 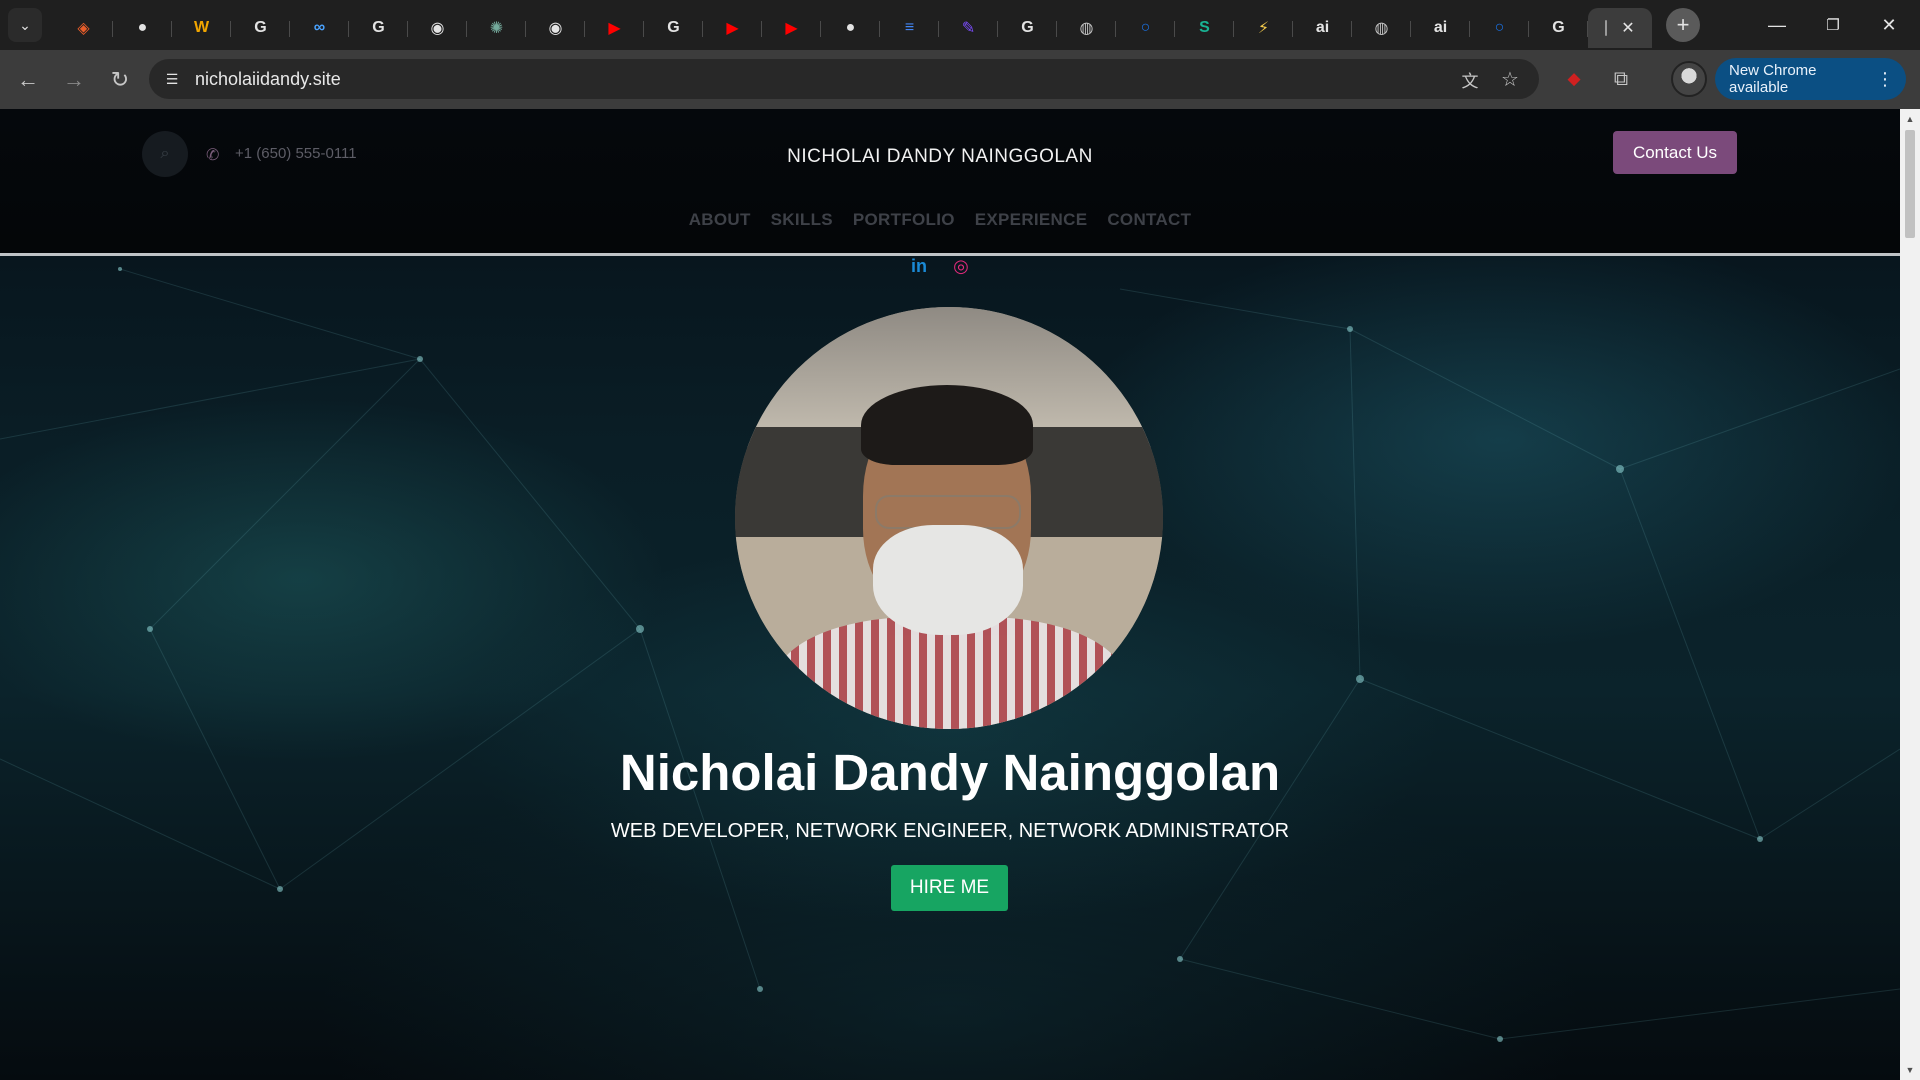 What do you see at coordinates (1889, 25) in the screenshot?
I see `close-window-icon: ✕` at bounding box center [1889, 25].